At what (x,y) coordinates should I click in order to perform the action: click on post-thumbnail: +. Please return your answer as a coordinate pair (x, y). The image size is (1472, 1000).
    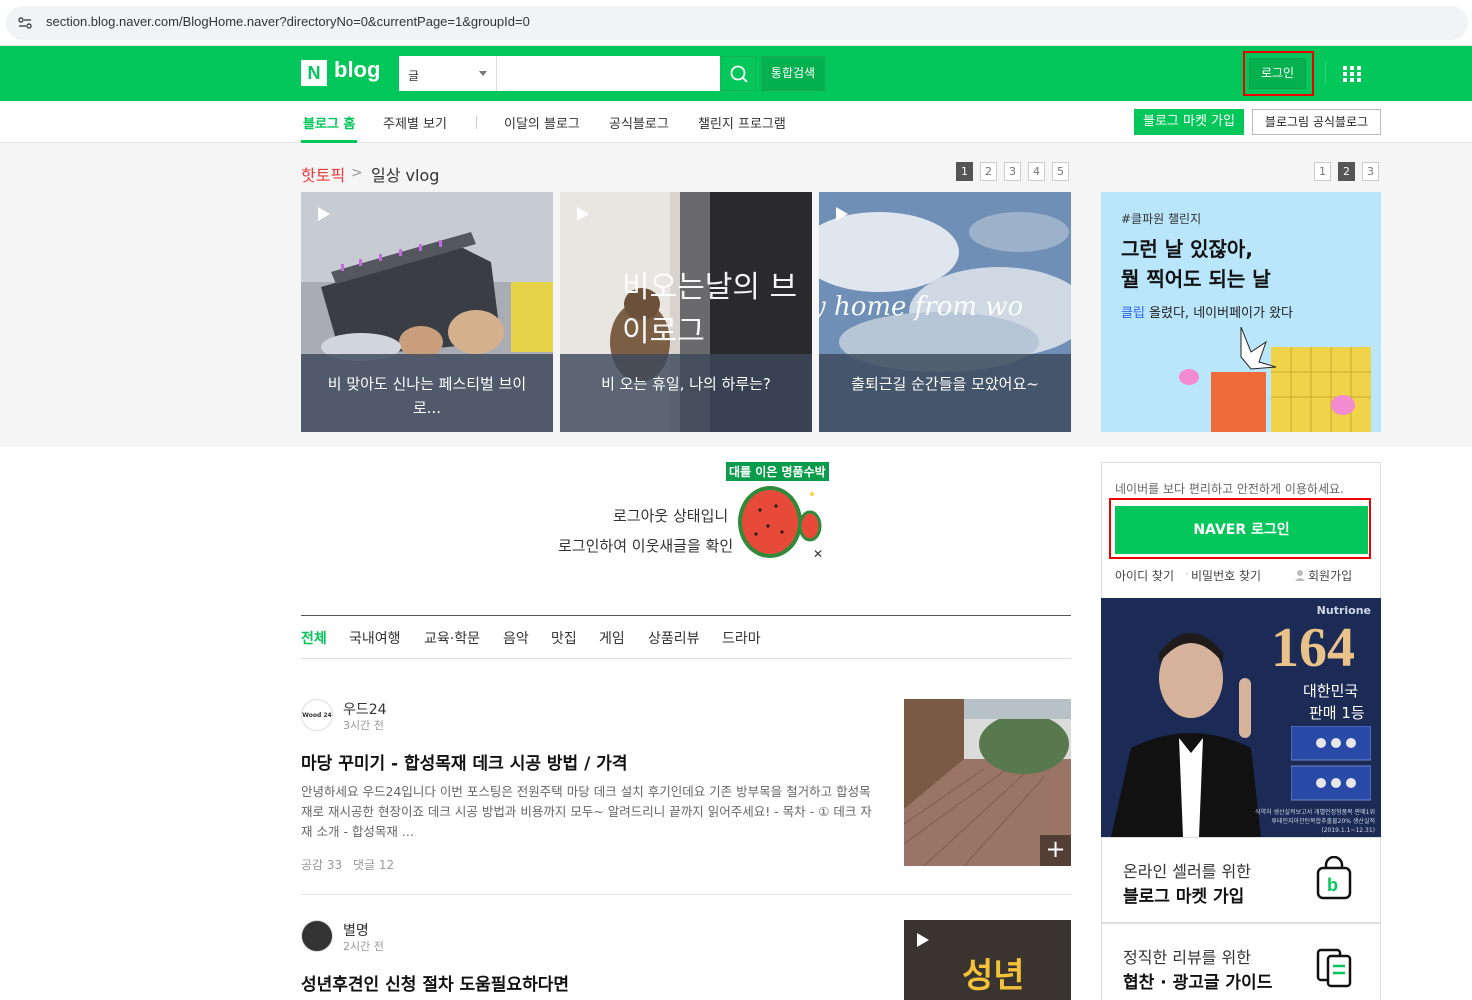
    Looking at the image, I should click on (987, 782).